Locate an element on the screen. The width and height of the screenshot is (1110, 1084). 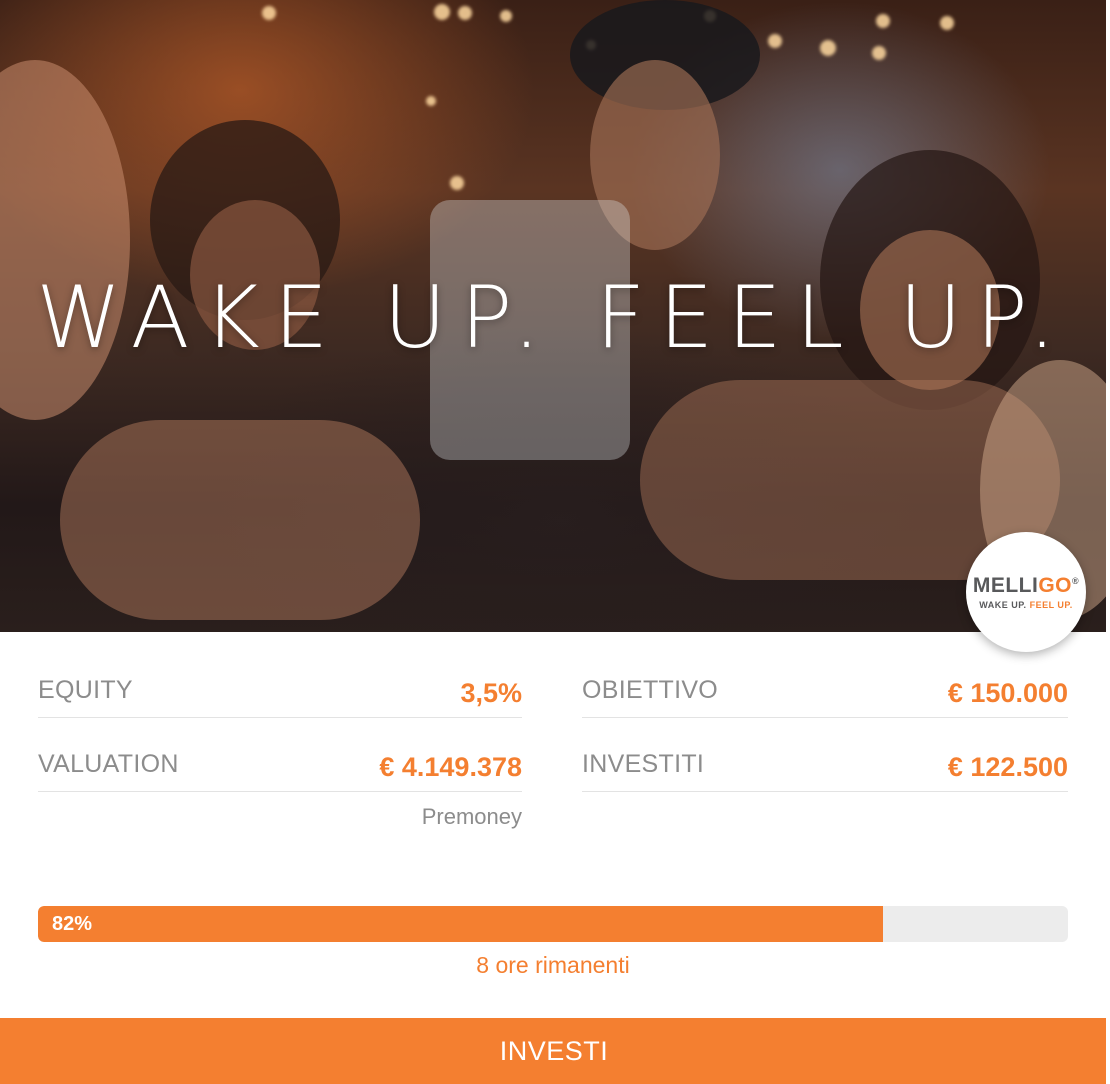
stat-label: EQUITY is located at coordinates (85, 690).